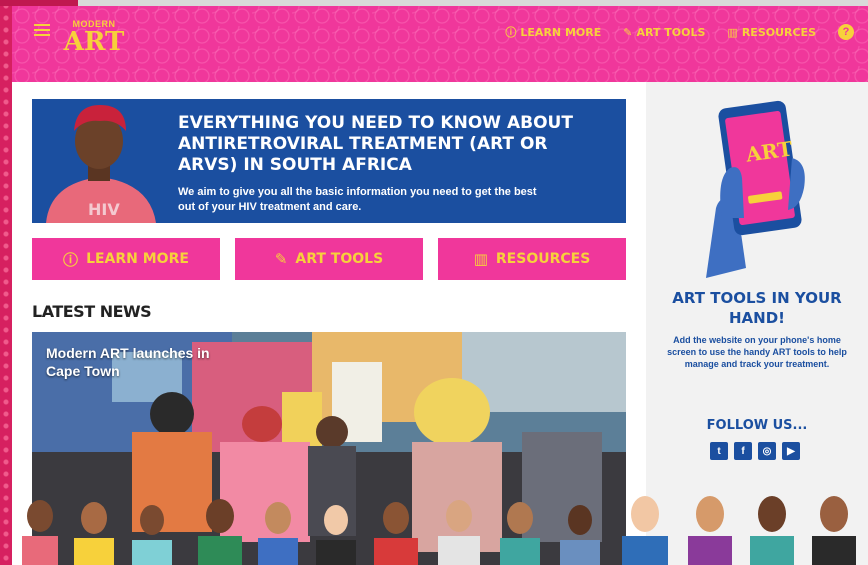 The image size is (868, 565). What do you see at coordinates (755, 451) in the screenshot?
I see `social-links: t f ◎ ▶` at bounding box center [755, 451].